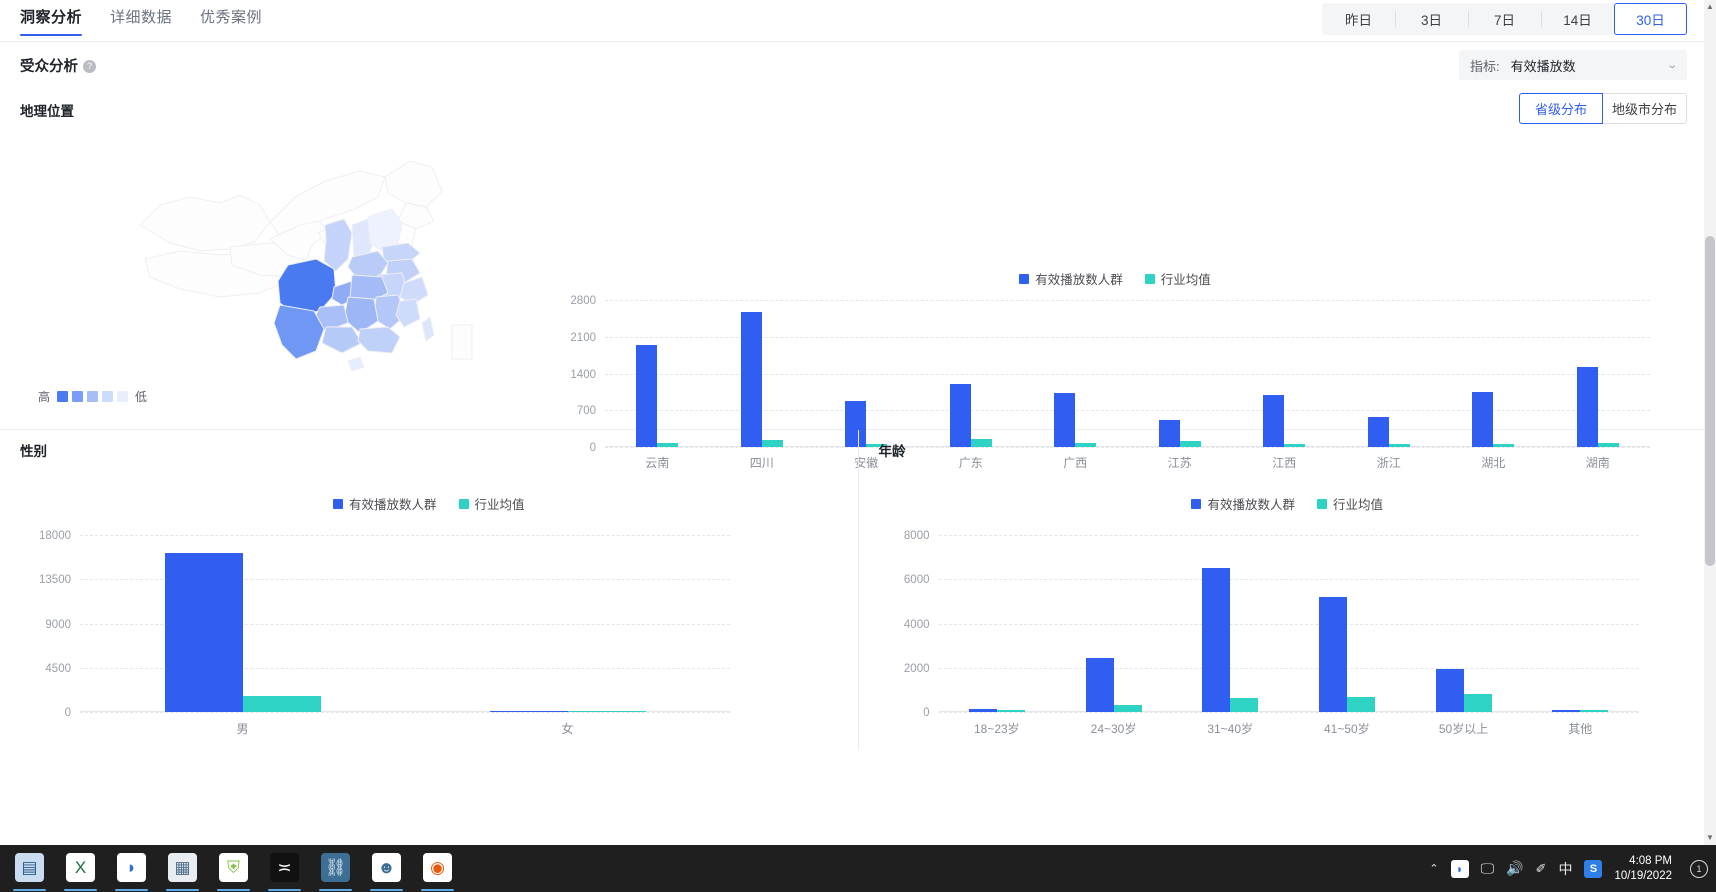 This screenshot has width=1716, height=892. What do you see at coordinates (1573, 65) in the screenshot?
I see `metric-select: 指标: 有效播放数 ⌄` at bounding box center [1573, 65].